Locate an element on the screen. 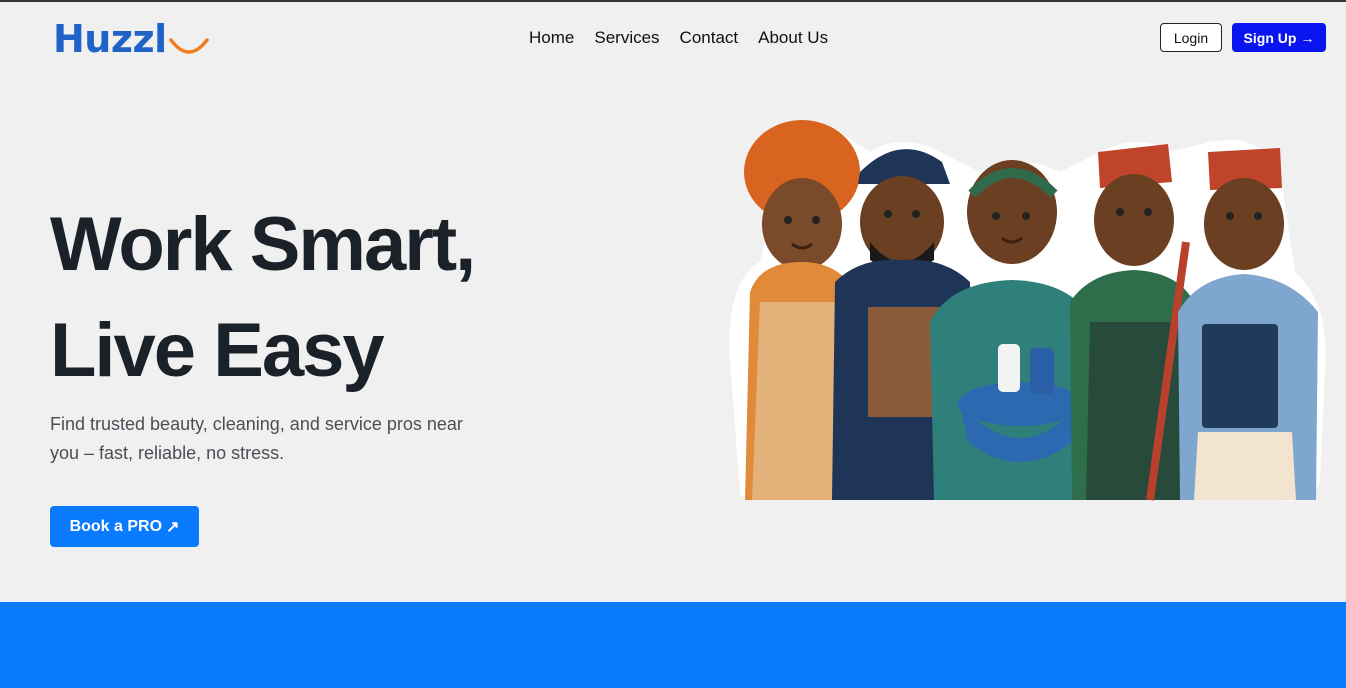 The image size is (1346, 688). brand-name: Huzzl is located at coordinates (110, 39).